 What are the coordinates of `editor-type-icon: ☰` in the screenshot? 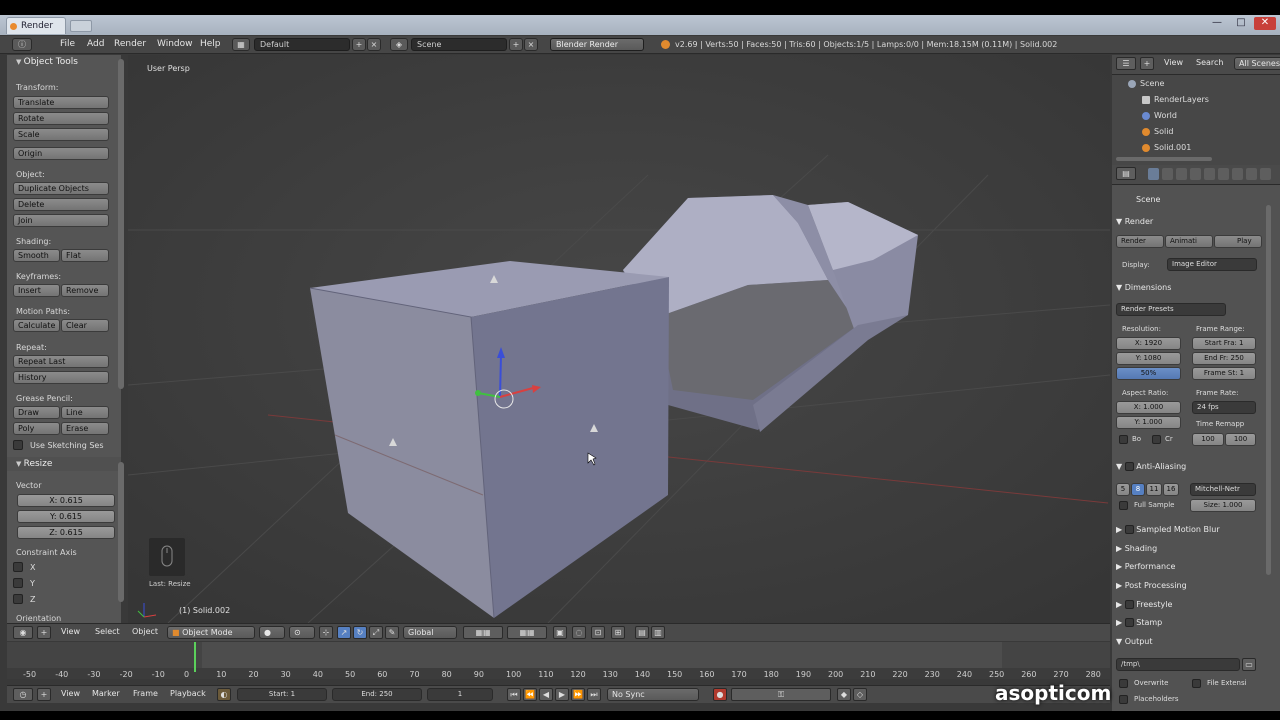 It's located at (1126, 63).